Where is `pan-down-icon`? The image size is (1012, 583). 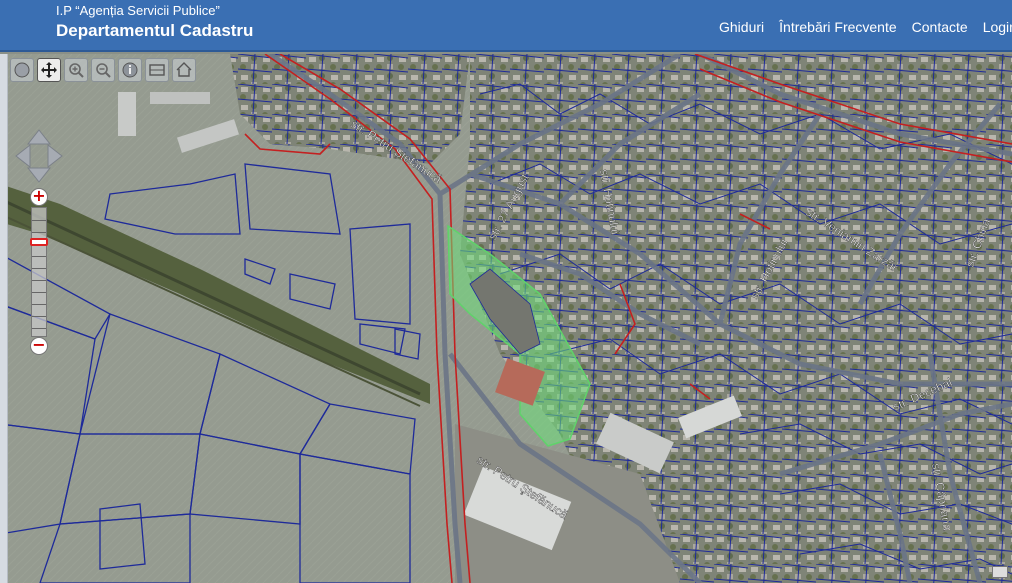 pan-down-icon is located at coordinates (39, 175).